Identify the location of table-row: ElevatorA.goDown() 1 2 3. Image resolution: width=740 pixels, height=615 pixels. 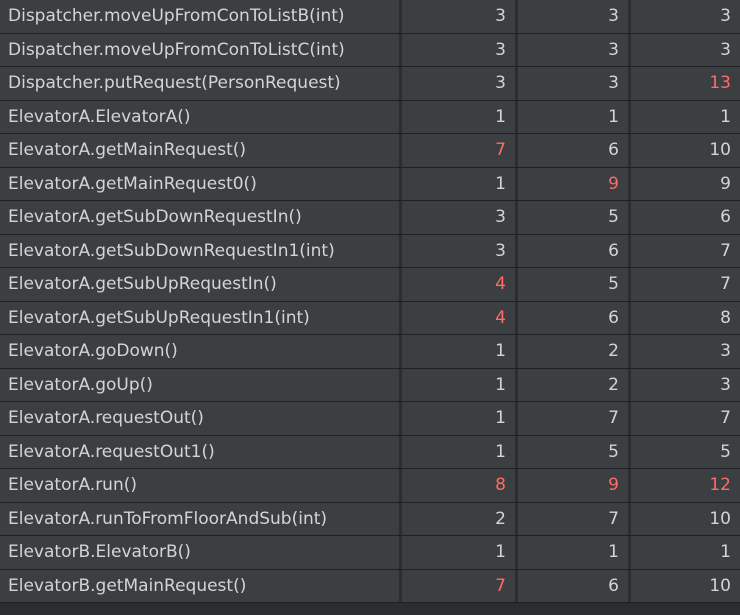
(370, 352).